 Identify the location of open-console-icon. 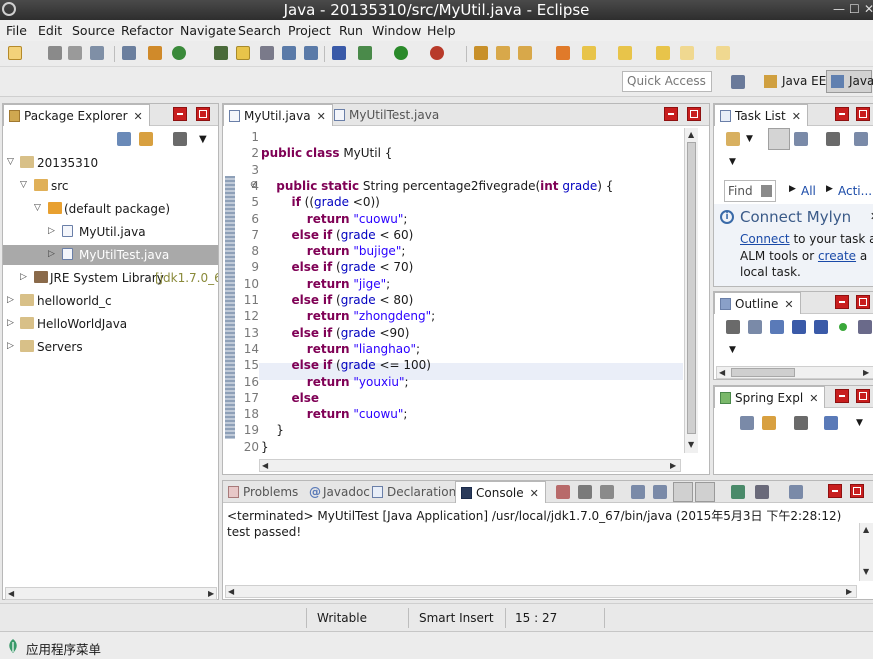
(796, 492).